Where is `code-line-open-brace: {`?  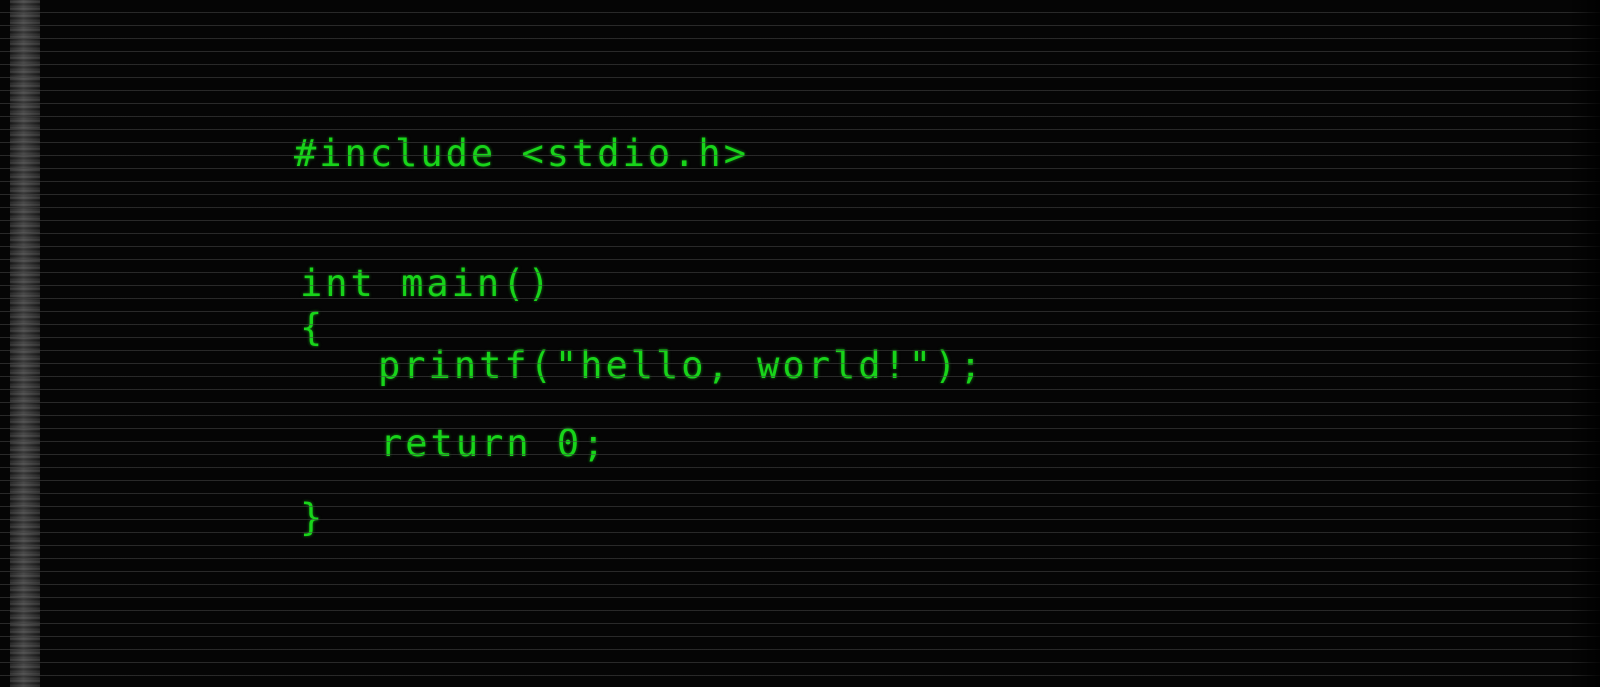 code-line-open-brace: { is located at coordinates (313, 327).